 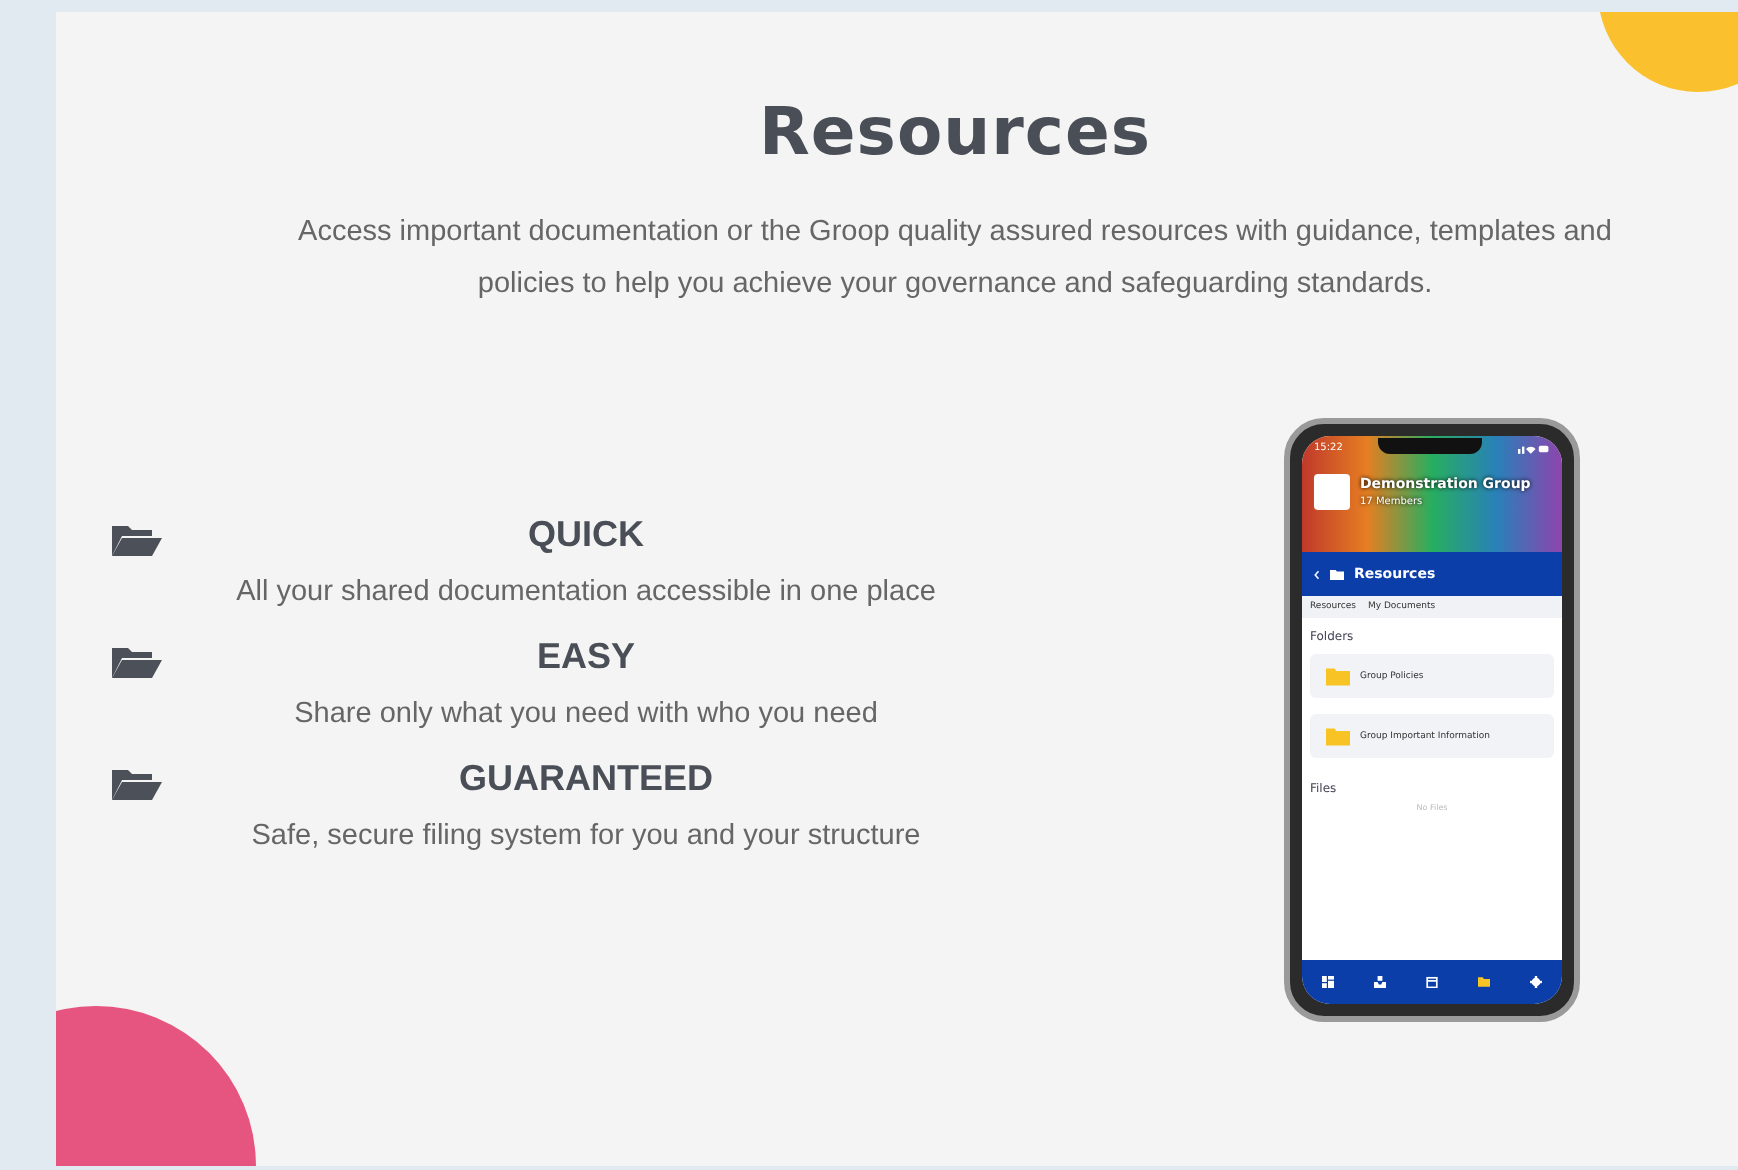 I want to click on settings-icon, so click(x=1536, y=982).